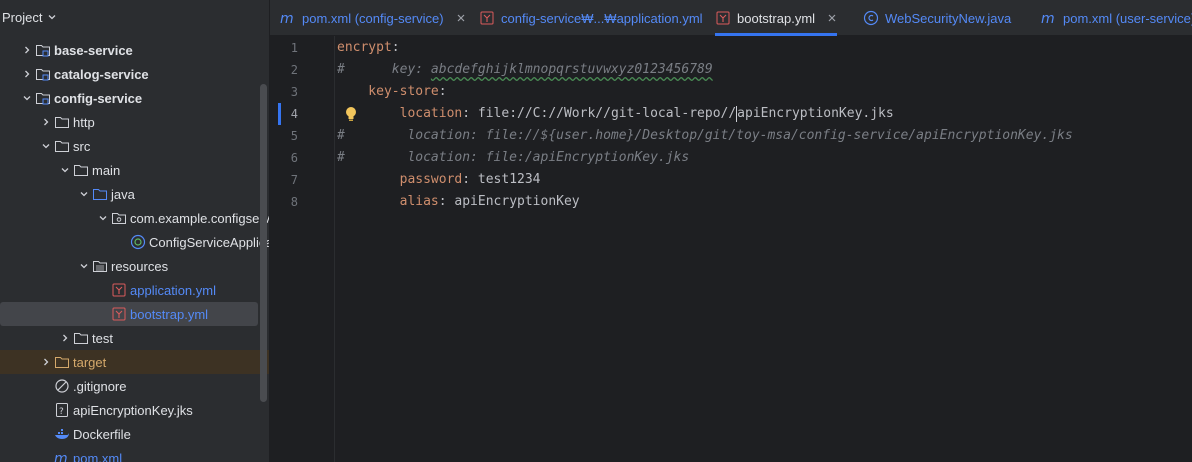  What do you see at coordinates (1116, 18) in the screenshot?
I see `editor-tab: m pom.xml (user-service)` at bounding box center [1116, 18].